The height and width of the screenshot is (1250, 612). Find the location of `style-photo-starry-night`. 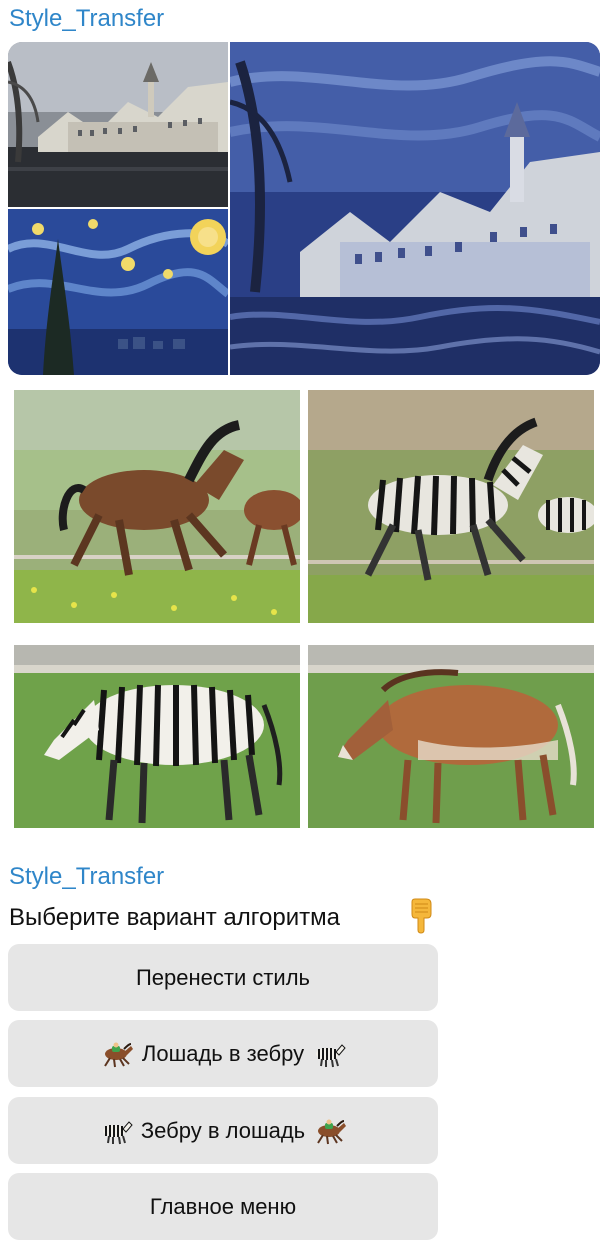

style-photo-starry-night is located at coordinates (118, 292).